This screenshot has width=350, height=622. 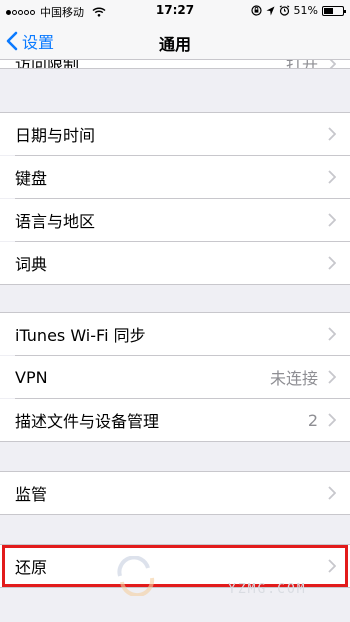 I want to click on list-item-language-region: 语言与地区, so click(x=175, y=220).